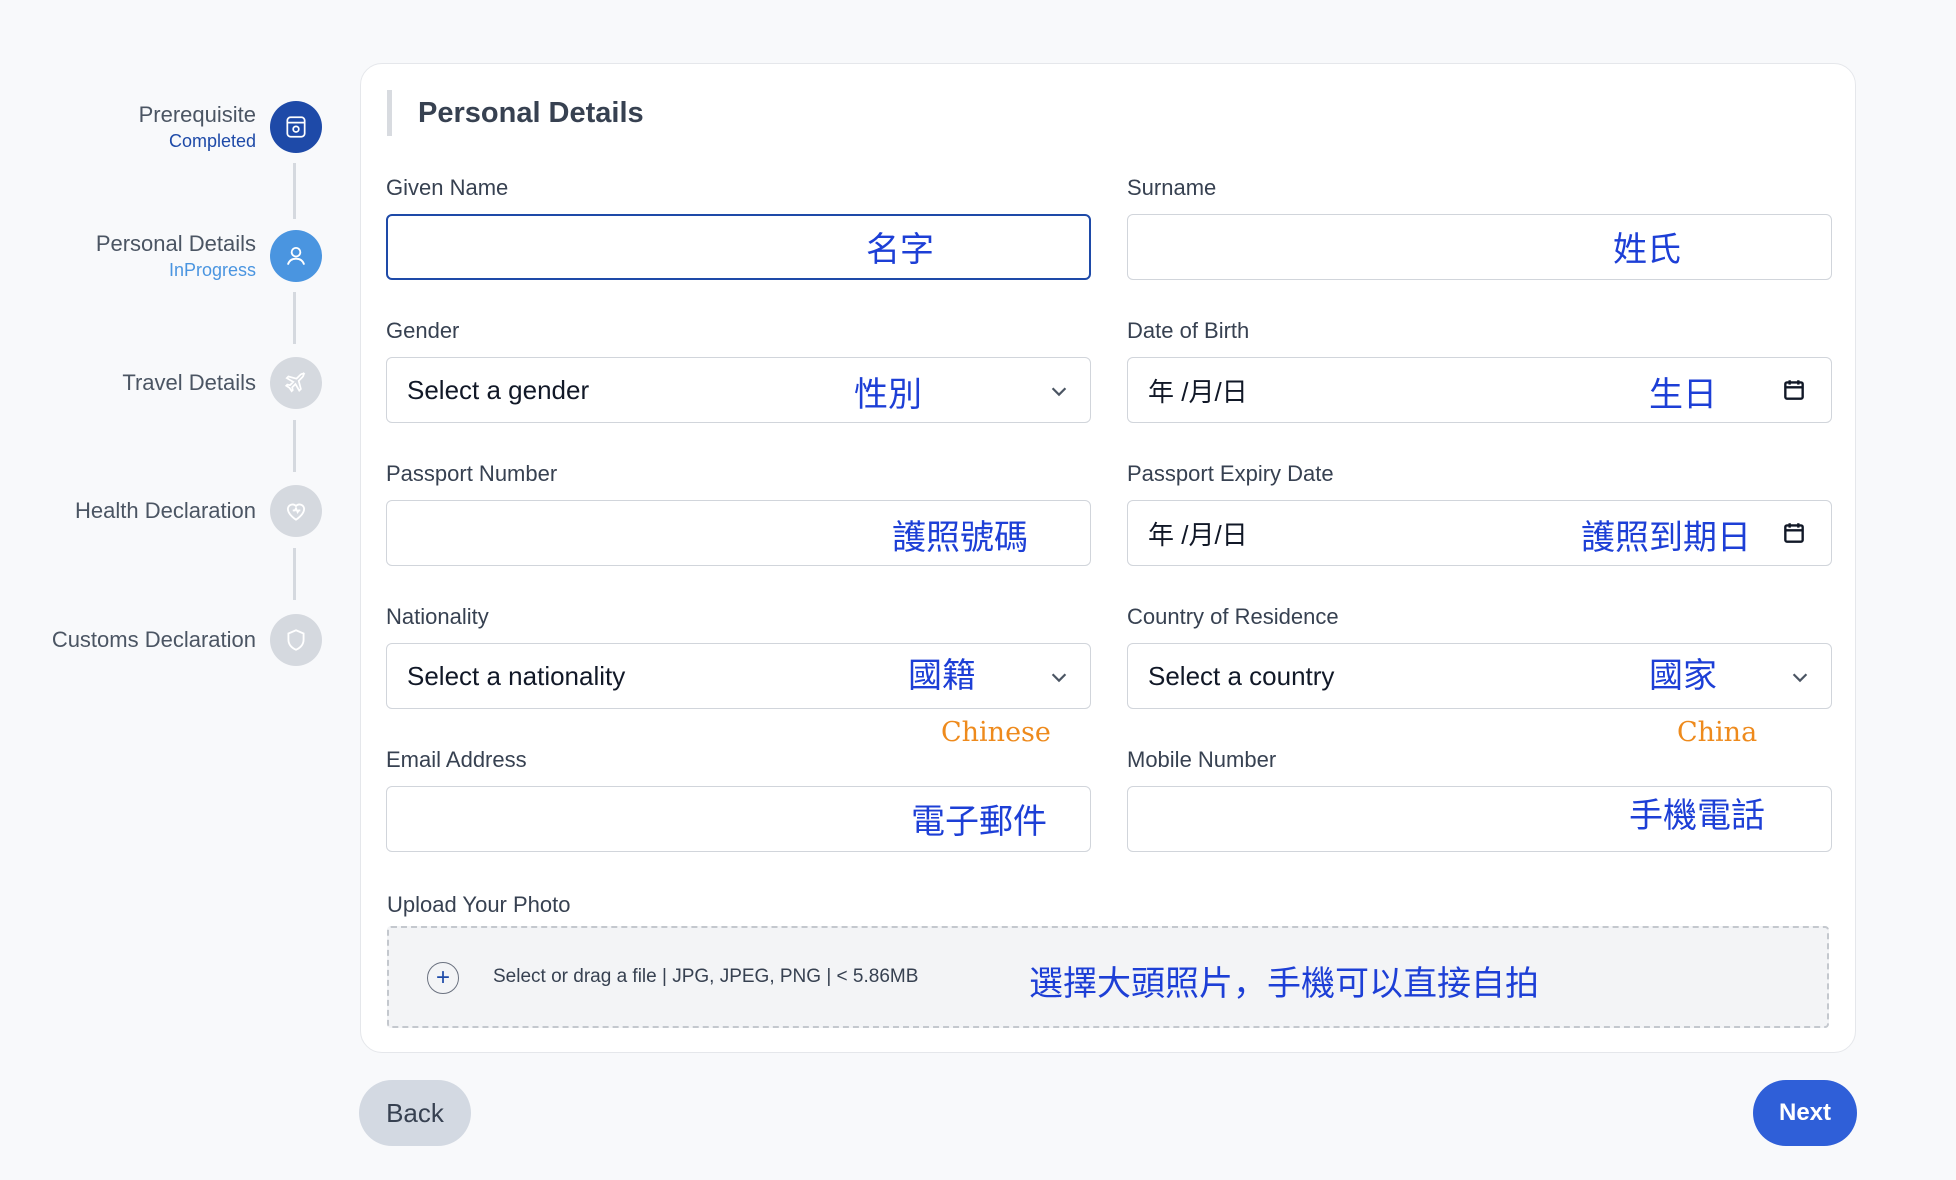 This screenshot has height=1180, width=1956. What do you see at coordinates (996, 732) in the screenshot?
I see `nationality-note: Chinese` at bounding box center [996, 732].